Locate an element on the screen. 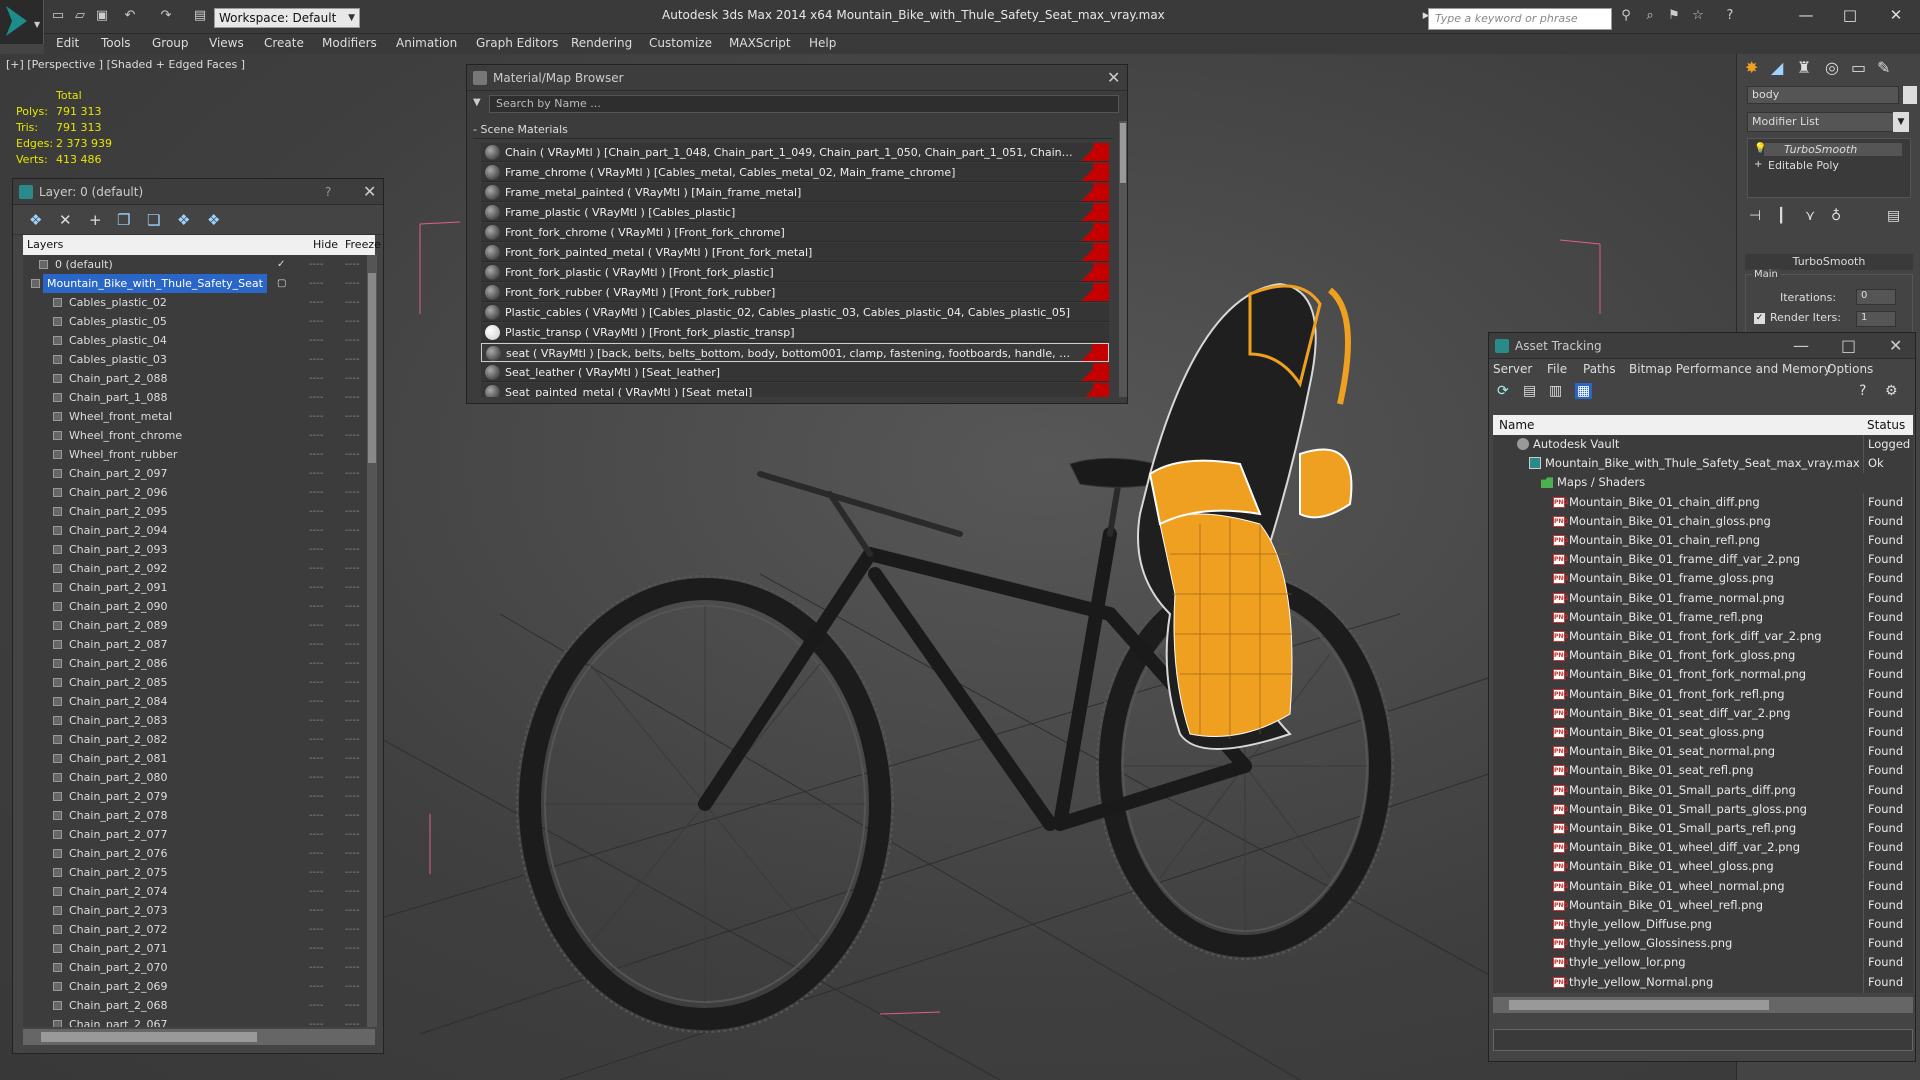 The width and height of the screenshot is (1920, 1080). menu-views: Views is located at coordinates (226, 43).